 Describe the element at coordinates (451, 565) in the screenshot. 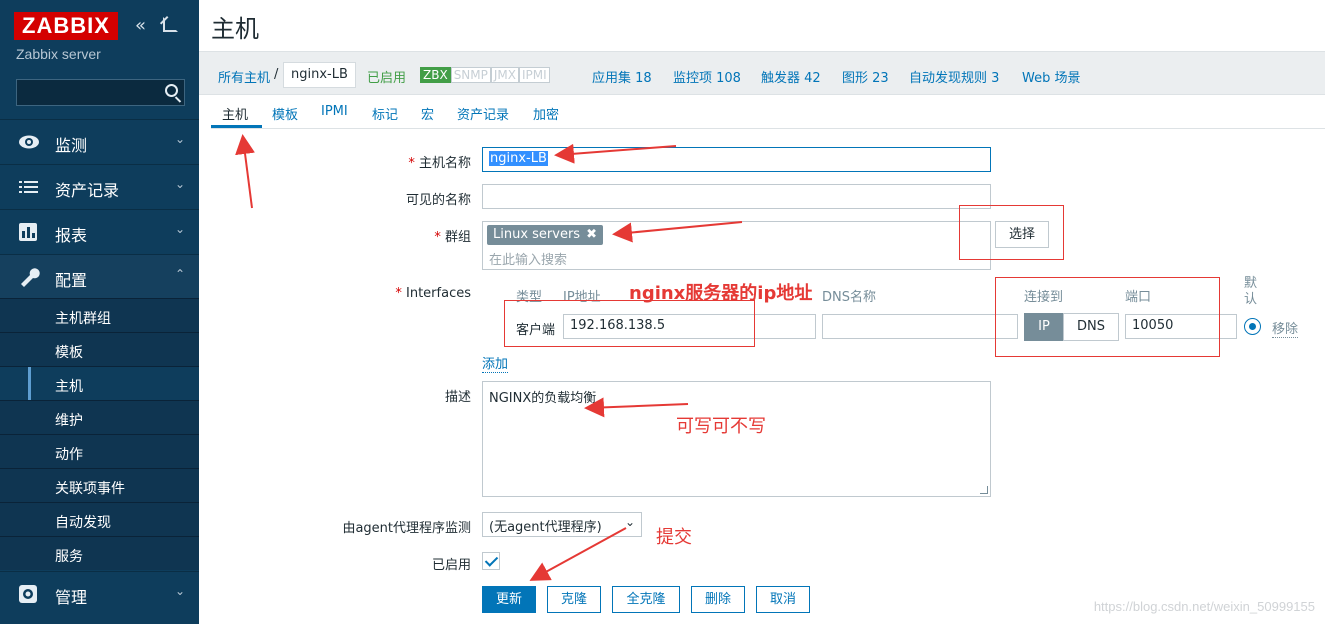

I see `enabled-label: 已启用` at that location.